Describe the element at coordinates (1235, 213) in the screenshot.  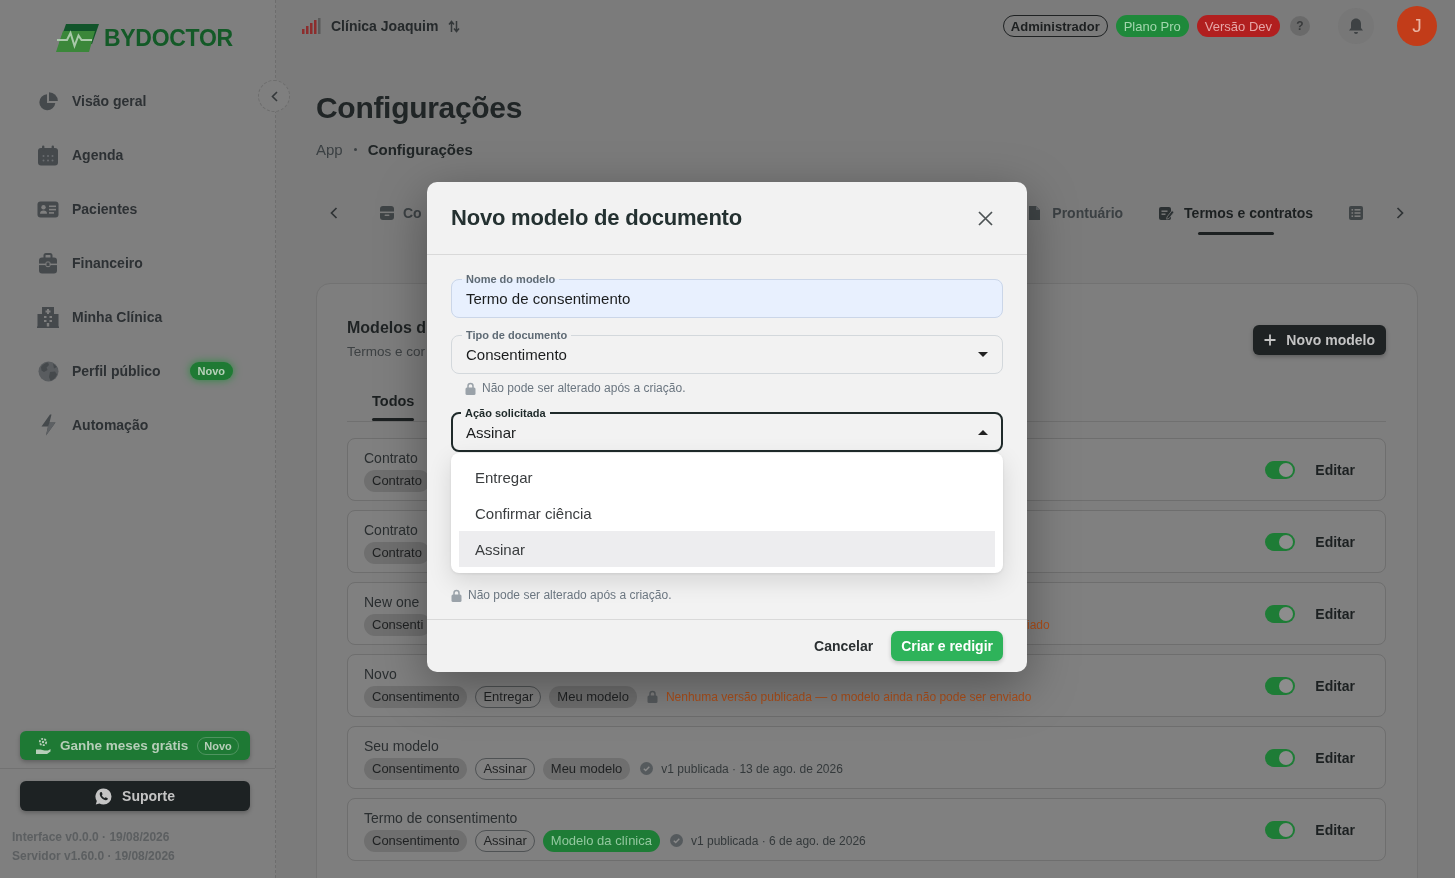
I see `settings-tab: Termos e contratos` at that location.